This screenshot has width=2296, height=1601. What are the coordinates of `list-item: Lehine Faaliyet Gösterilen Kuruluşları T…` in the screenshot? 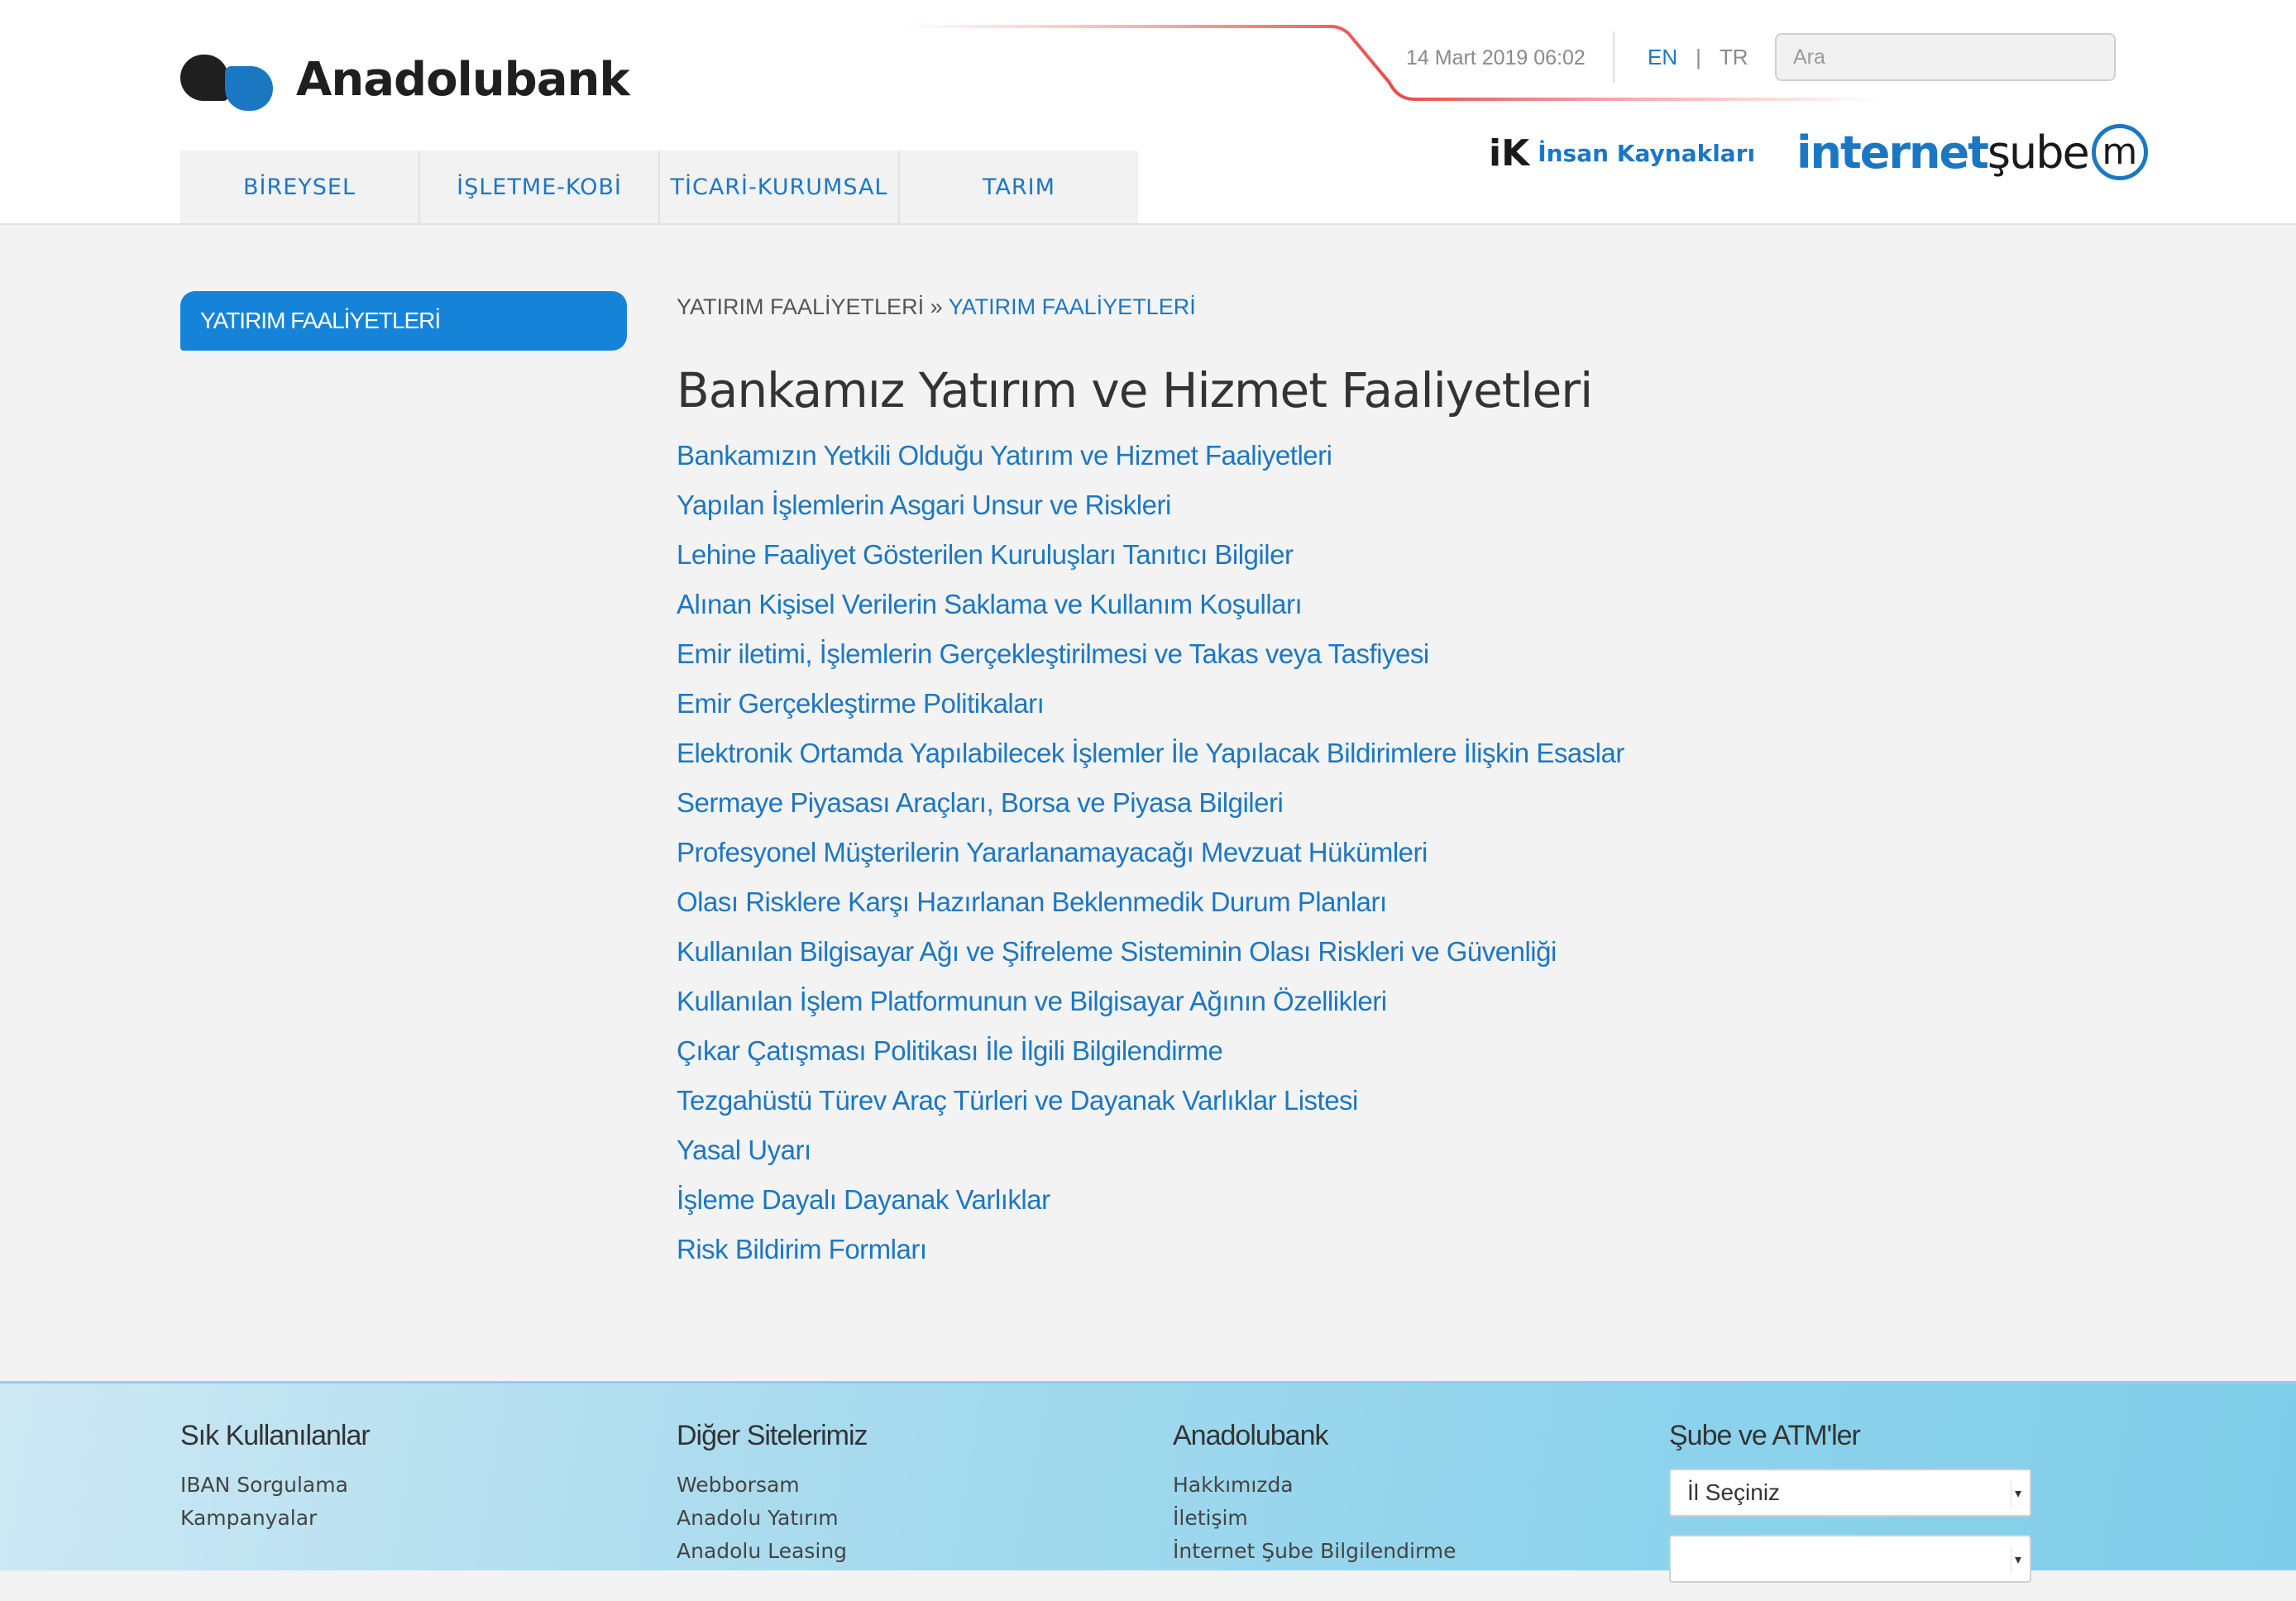 It's located at (1150, 564).